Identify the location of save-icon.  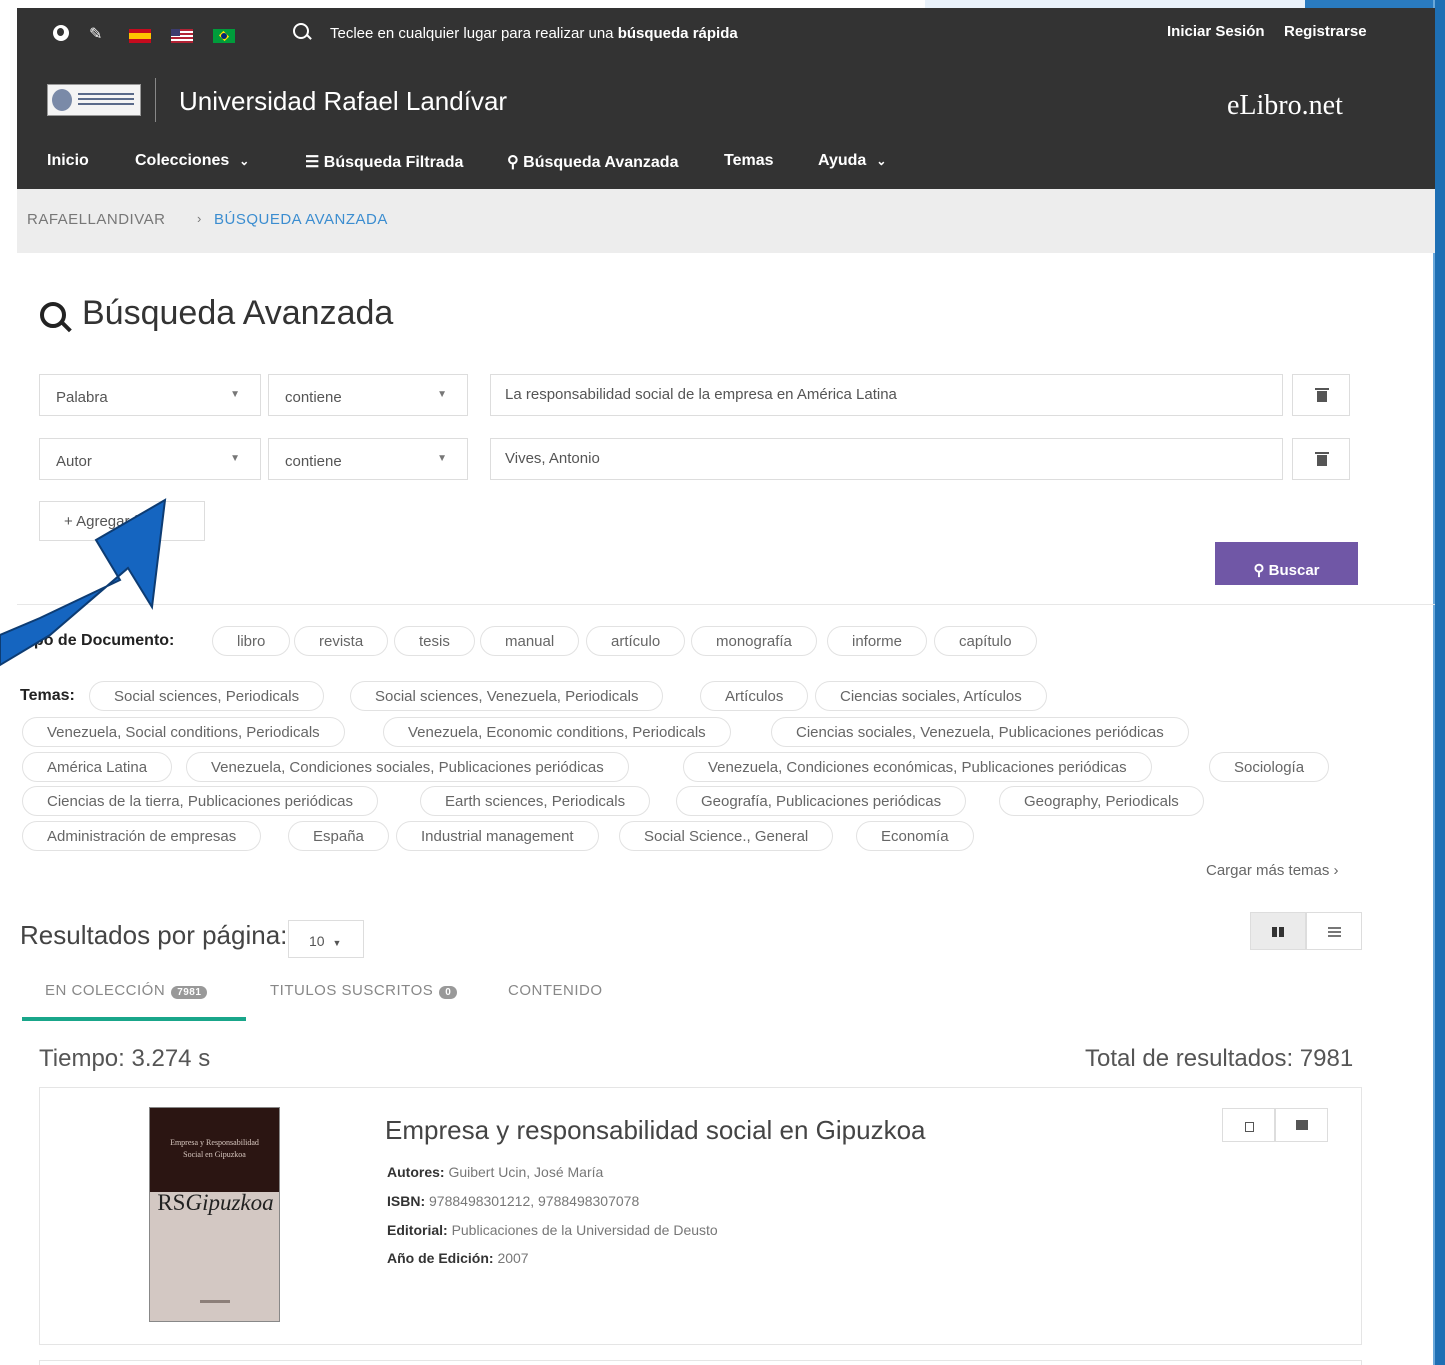
(1301, 1125).